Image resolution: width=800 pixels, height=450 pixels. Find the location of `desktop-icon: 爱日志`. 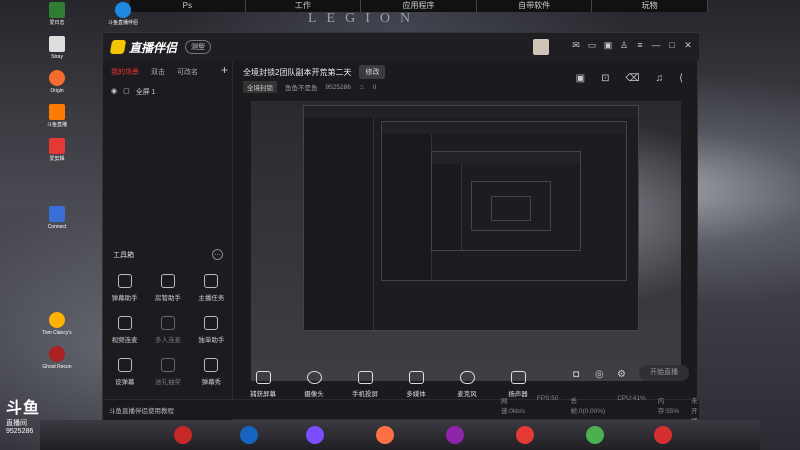

desktop-icon: 爱日志 is located at coordinates (57, 14).